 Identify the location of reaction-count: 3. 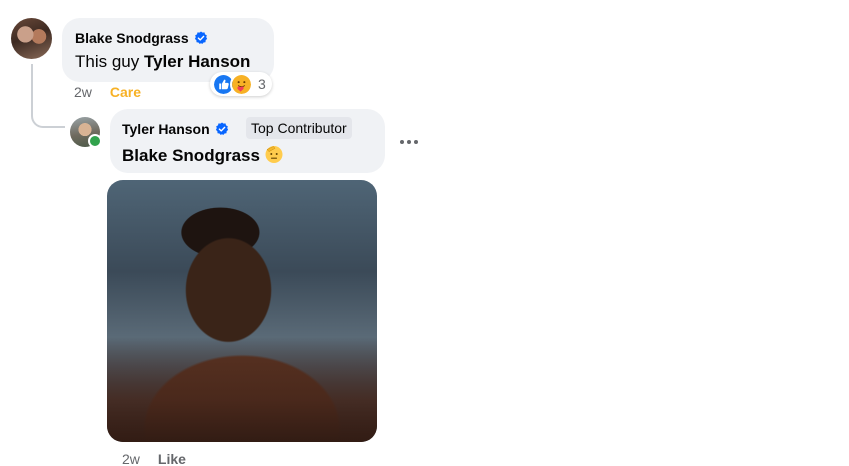
(262, 84).